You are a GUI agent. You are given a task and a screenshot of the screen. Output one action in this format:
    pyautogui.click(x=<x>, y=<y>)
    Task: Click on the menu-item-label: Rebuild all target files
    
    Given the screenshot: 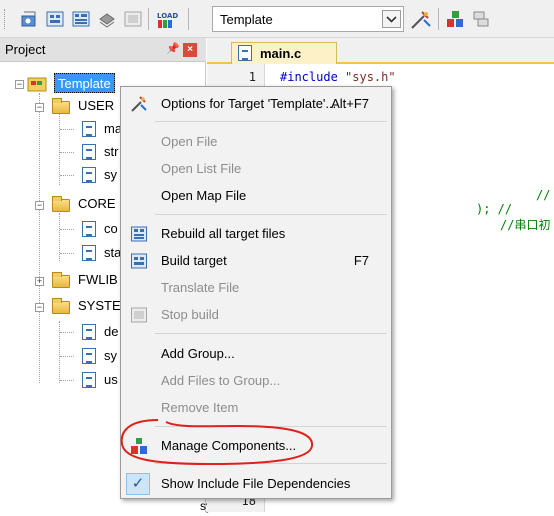 What is the action you would take?
    pyautogui.click(x=223, y=233)
    